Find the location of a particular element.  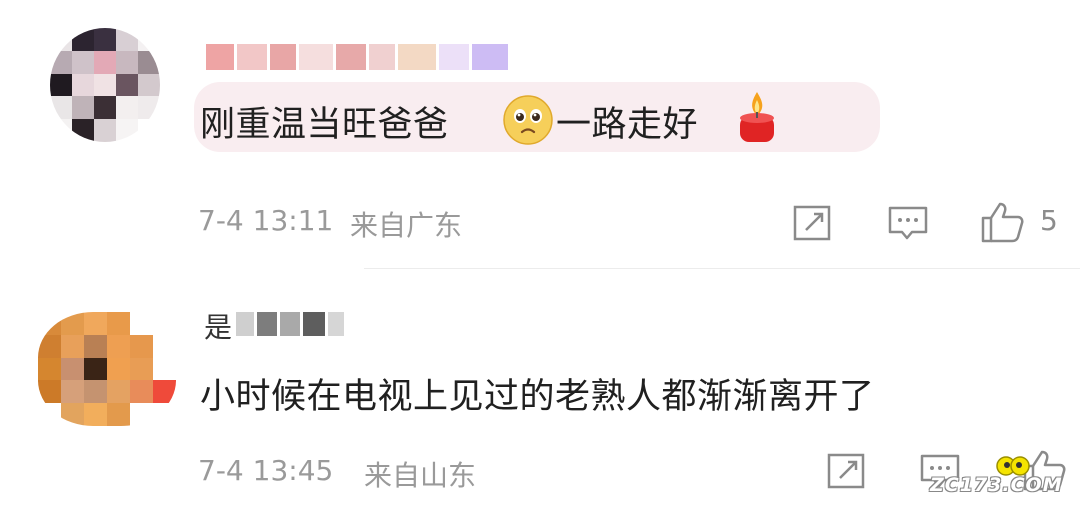

comment-location: 来自山东 is located at coordinates (420, 475).